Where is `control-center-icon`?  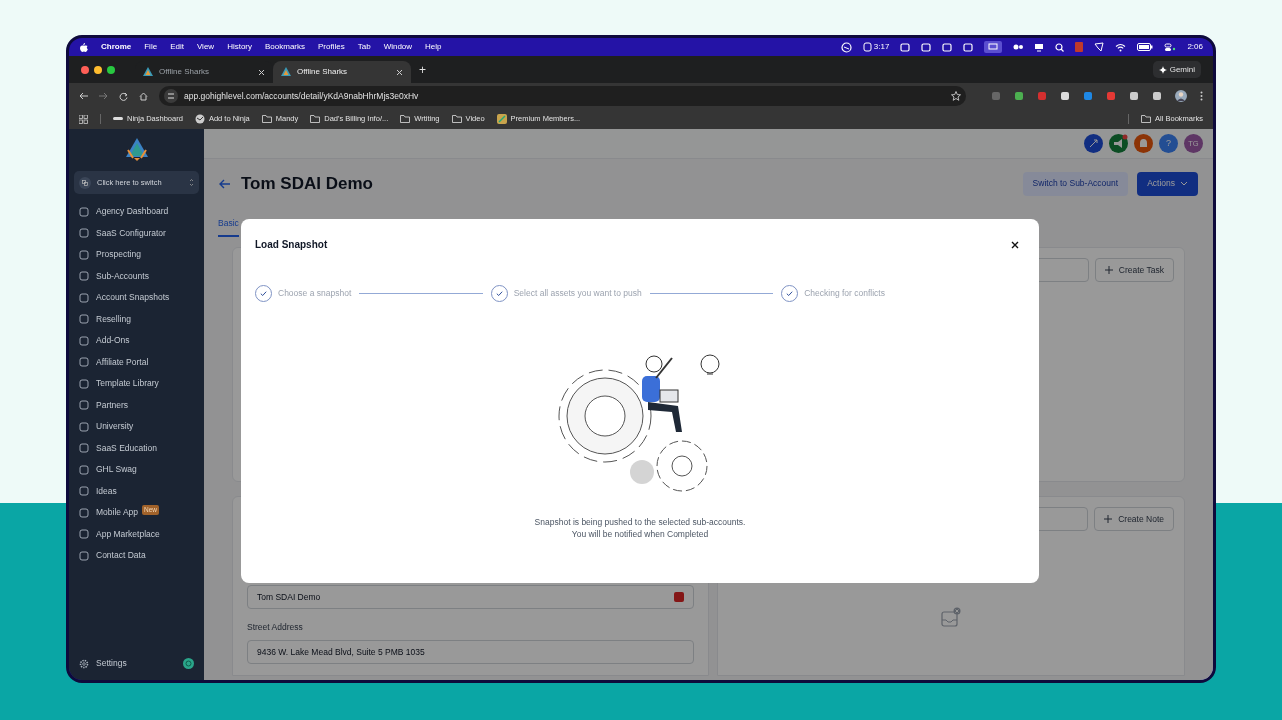 control-center-icon is located at coordinates (1170, 47).